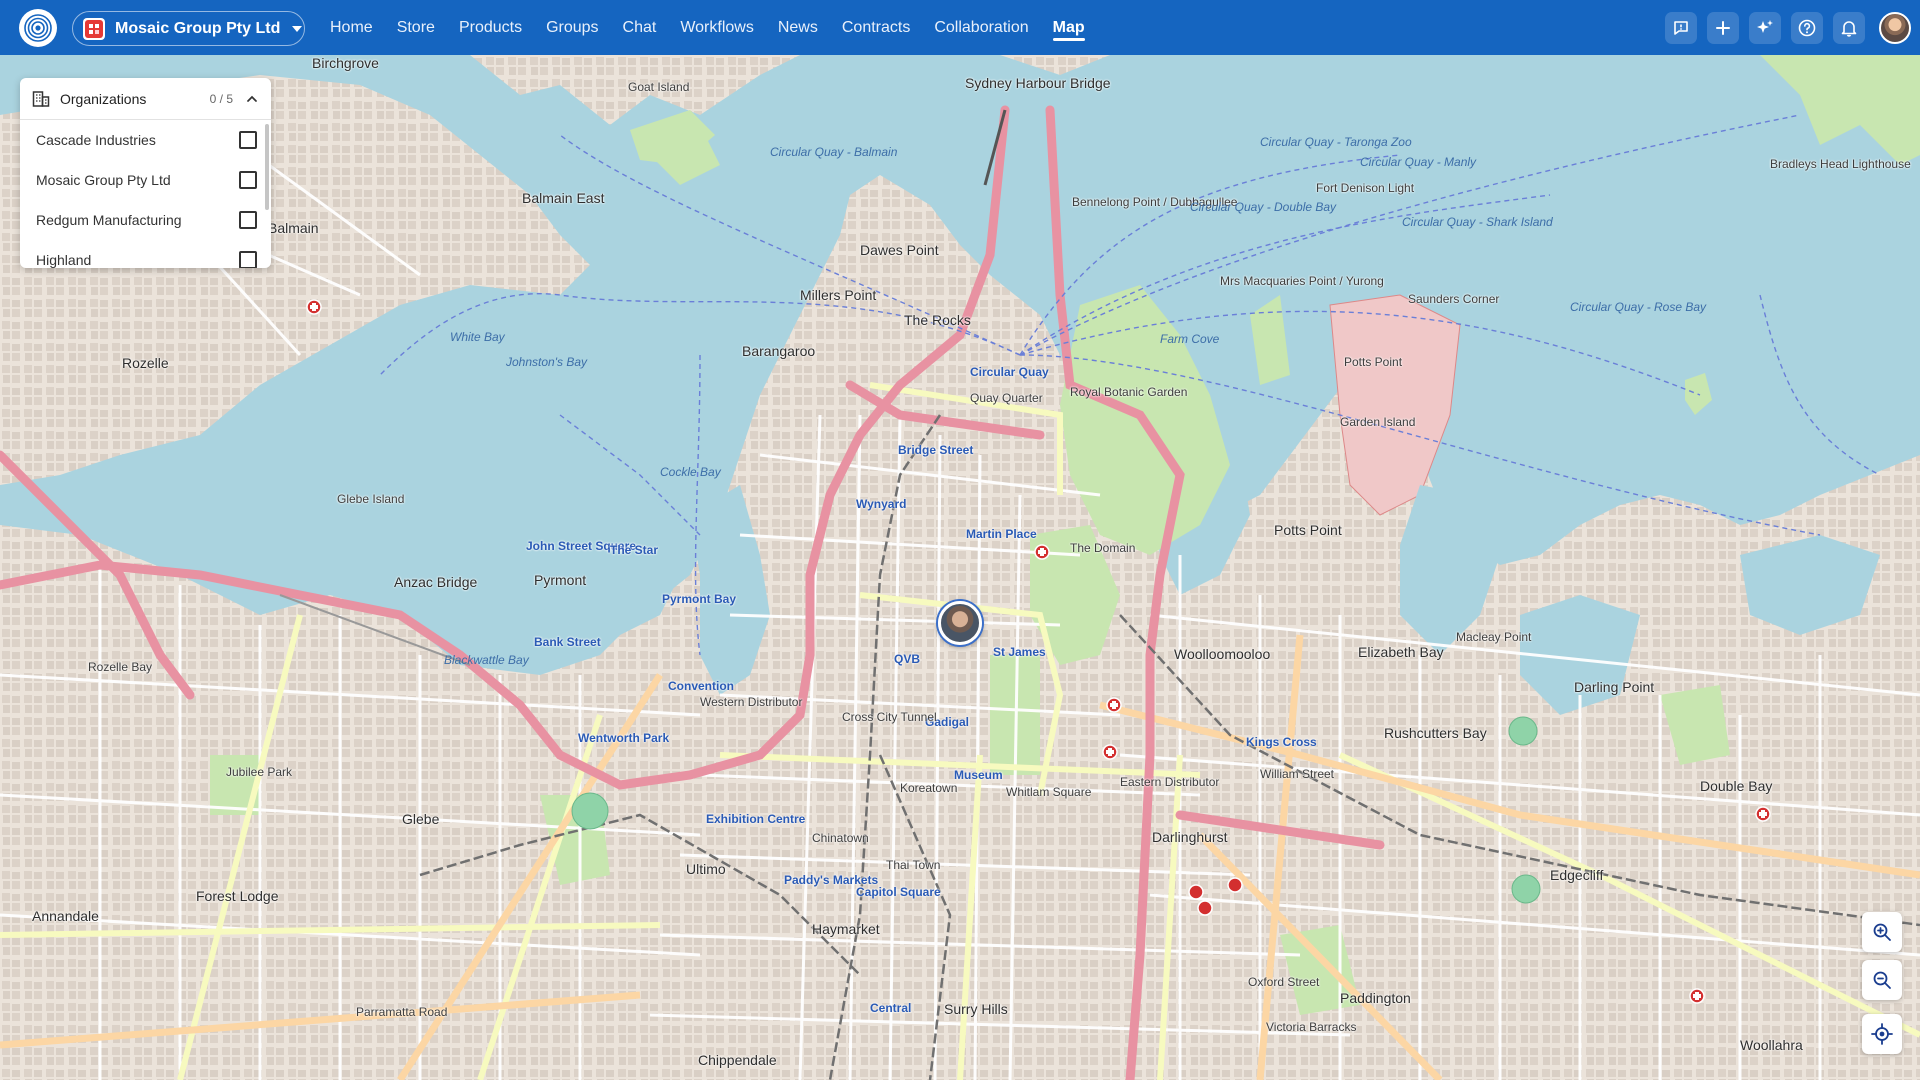 This screenshot has width=1920, height=1080. What do you see at coordinates (145, 140) in the screenshot?
I see `organization-item: Cascade Industries` at bounding box center [145, 140].